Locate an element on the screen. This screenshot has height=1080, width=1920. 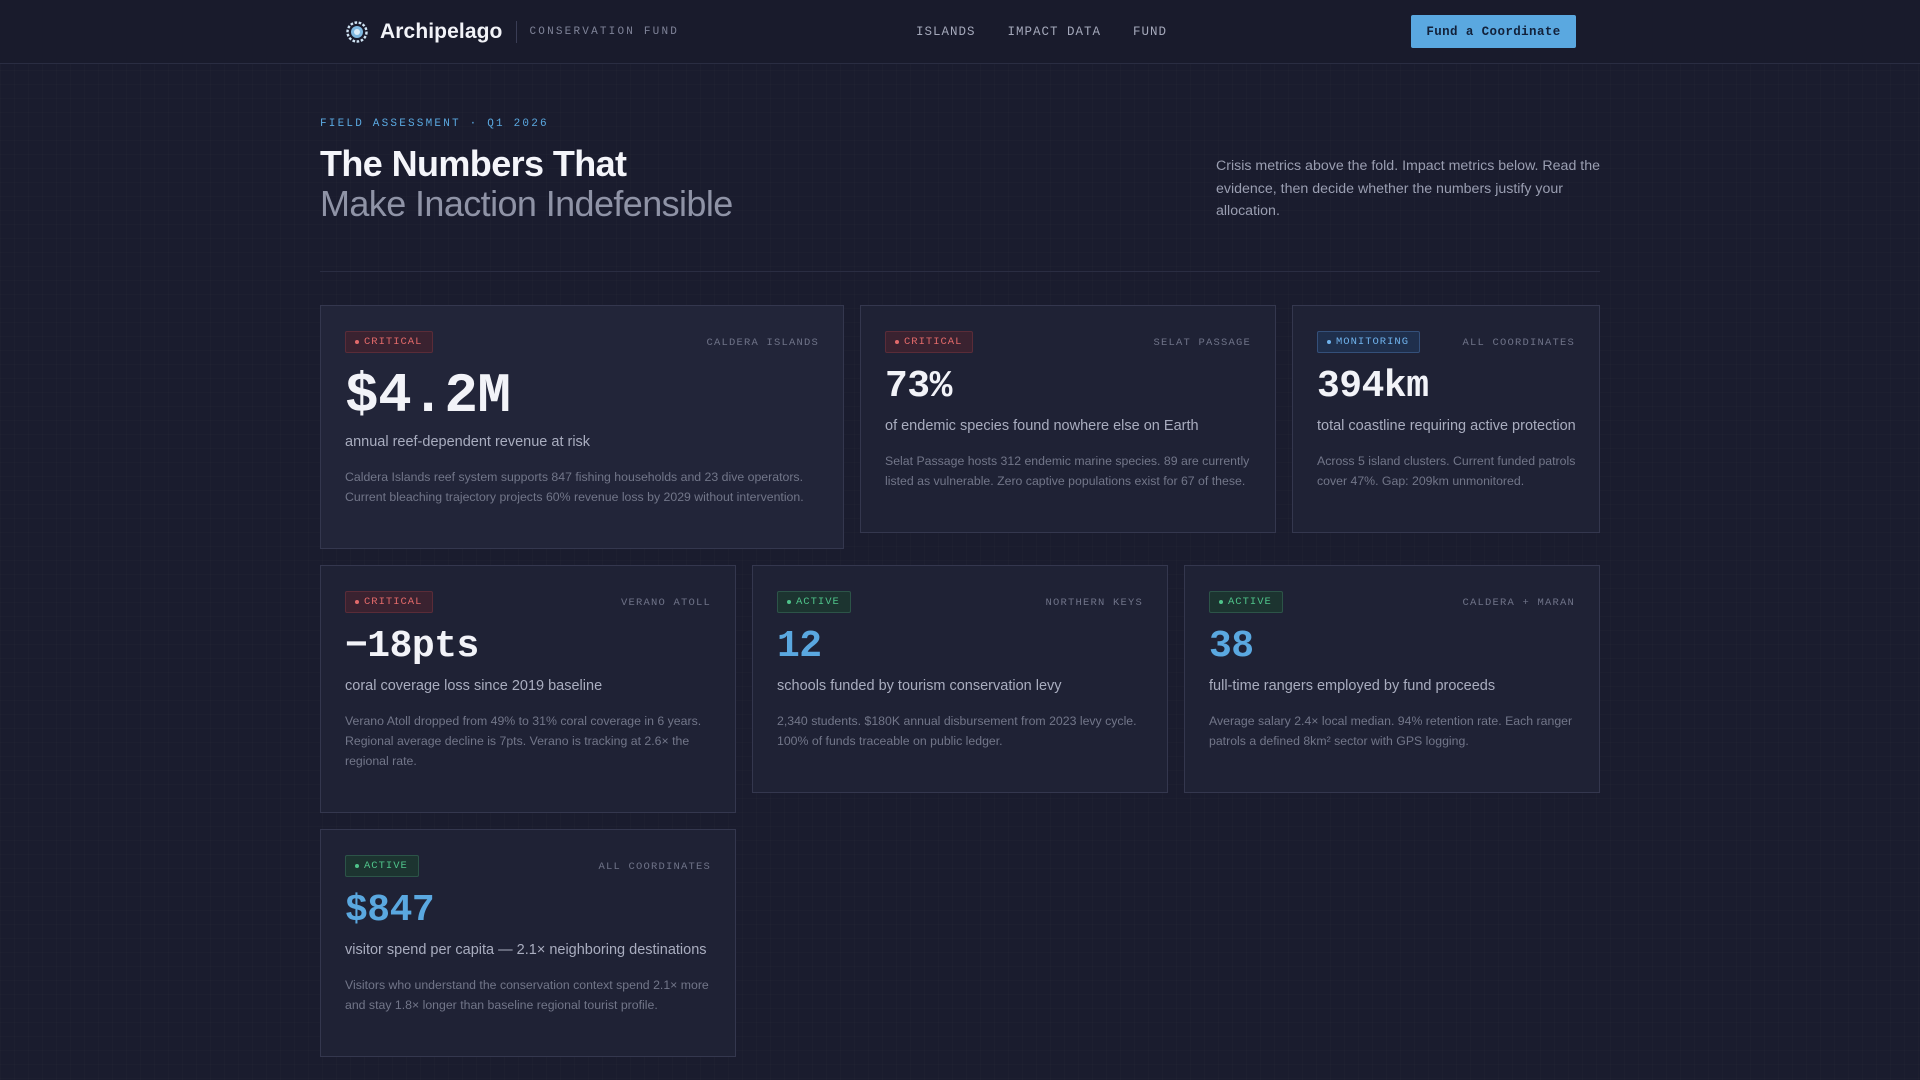
page-title-line1: The Numbers That is located at coordinates (473, 163).